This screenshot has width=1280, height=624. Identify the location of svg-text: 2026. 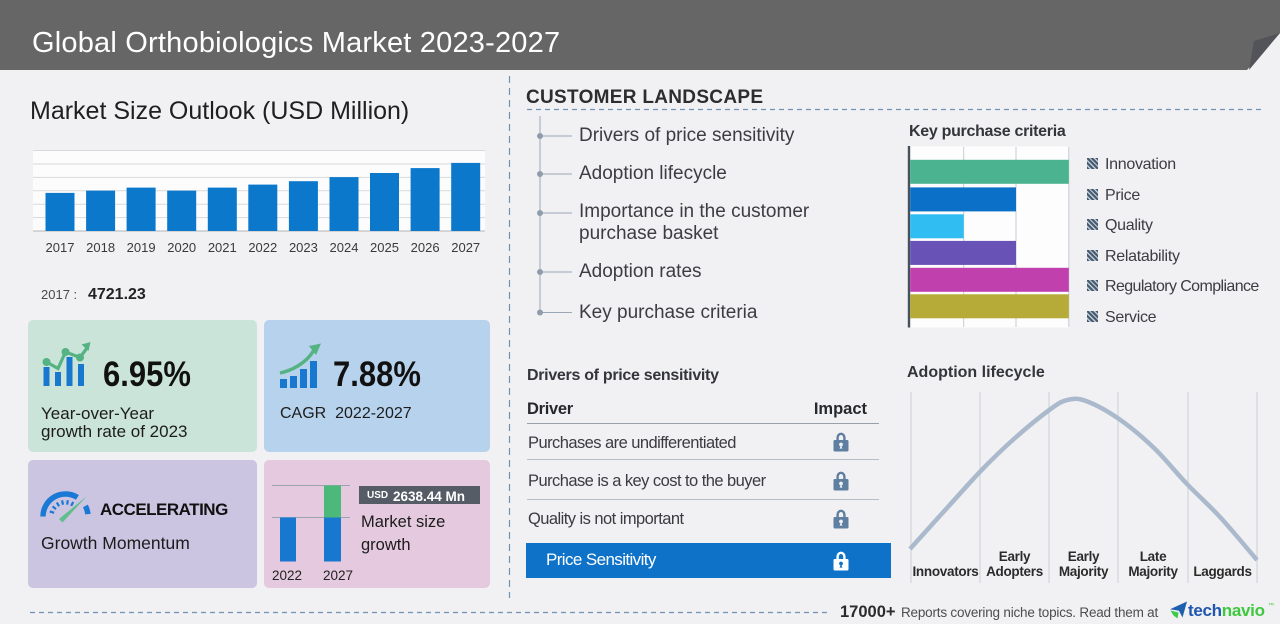
(425, 247).